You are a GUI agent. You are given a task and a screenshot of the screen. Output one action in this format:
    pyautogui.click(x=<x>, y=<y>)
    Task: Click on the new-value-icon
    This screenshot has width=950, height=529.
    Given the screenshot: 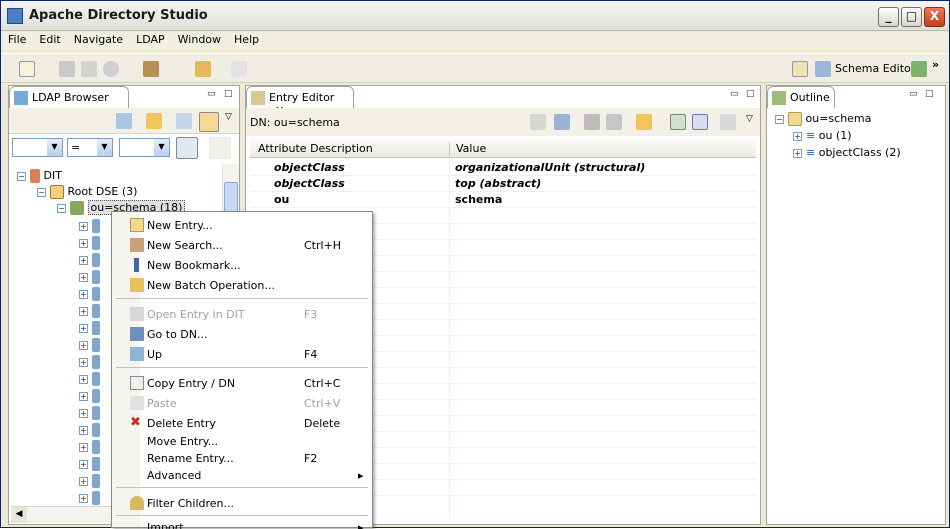 What is the action you would take?
    pyautogui.click(x=562, y=122)
    